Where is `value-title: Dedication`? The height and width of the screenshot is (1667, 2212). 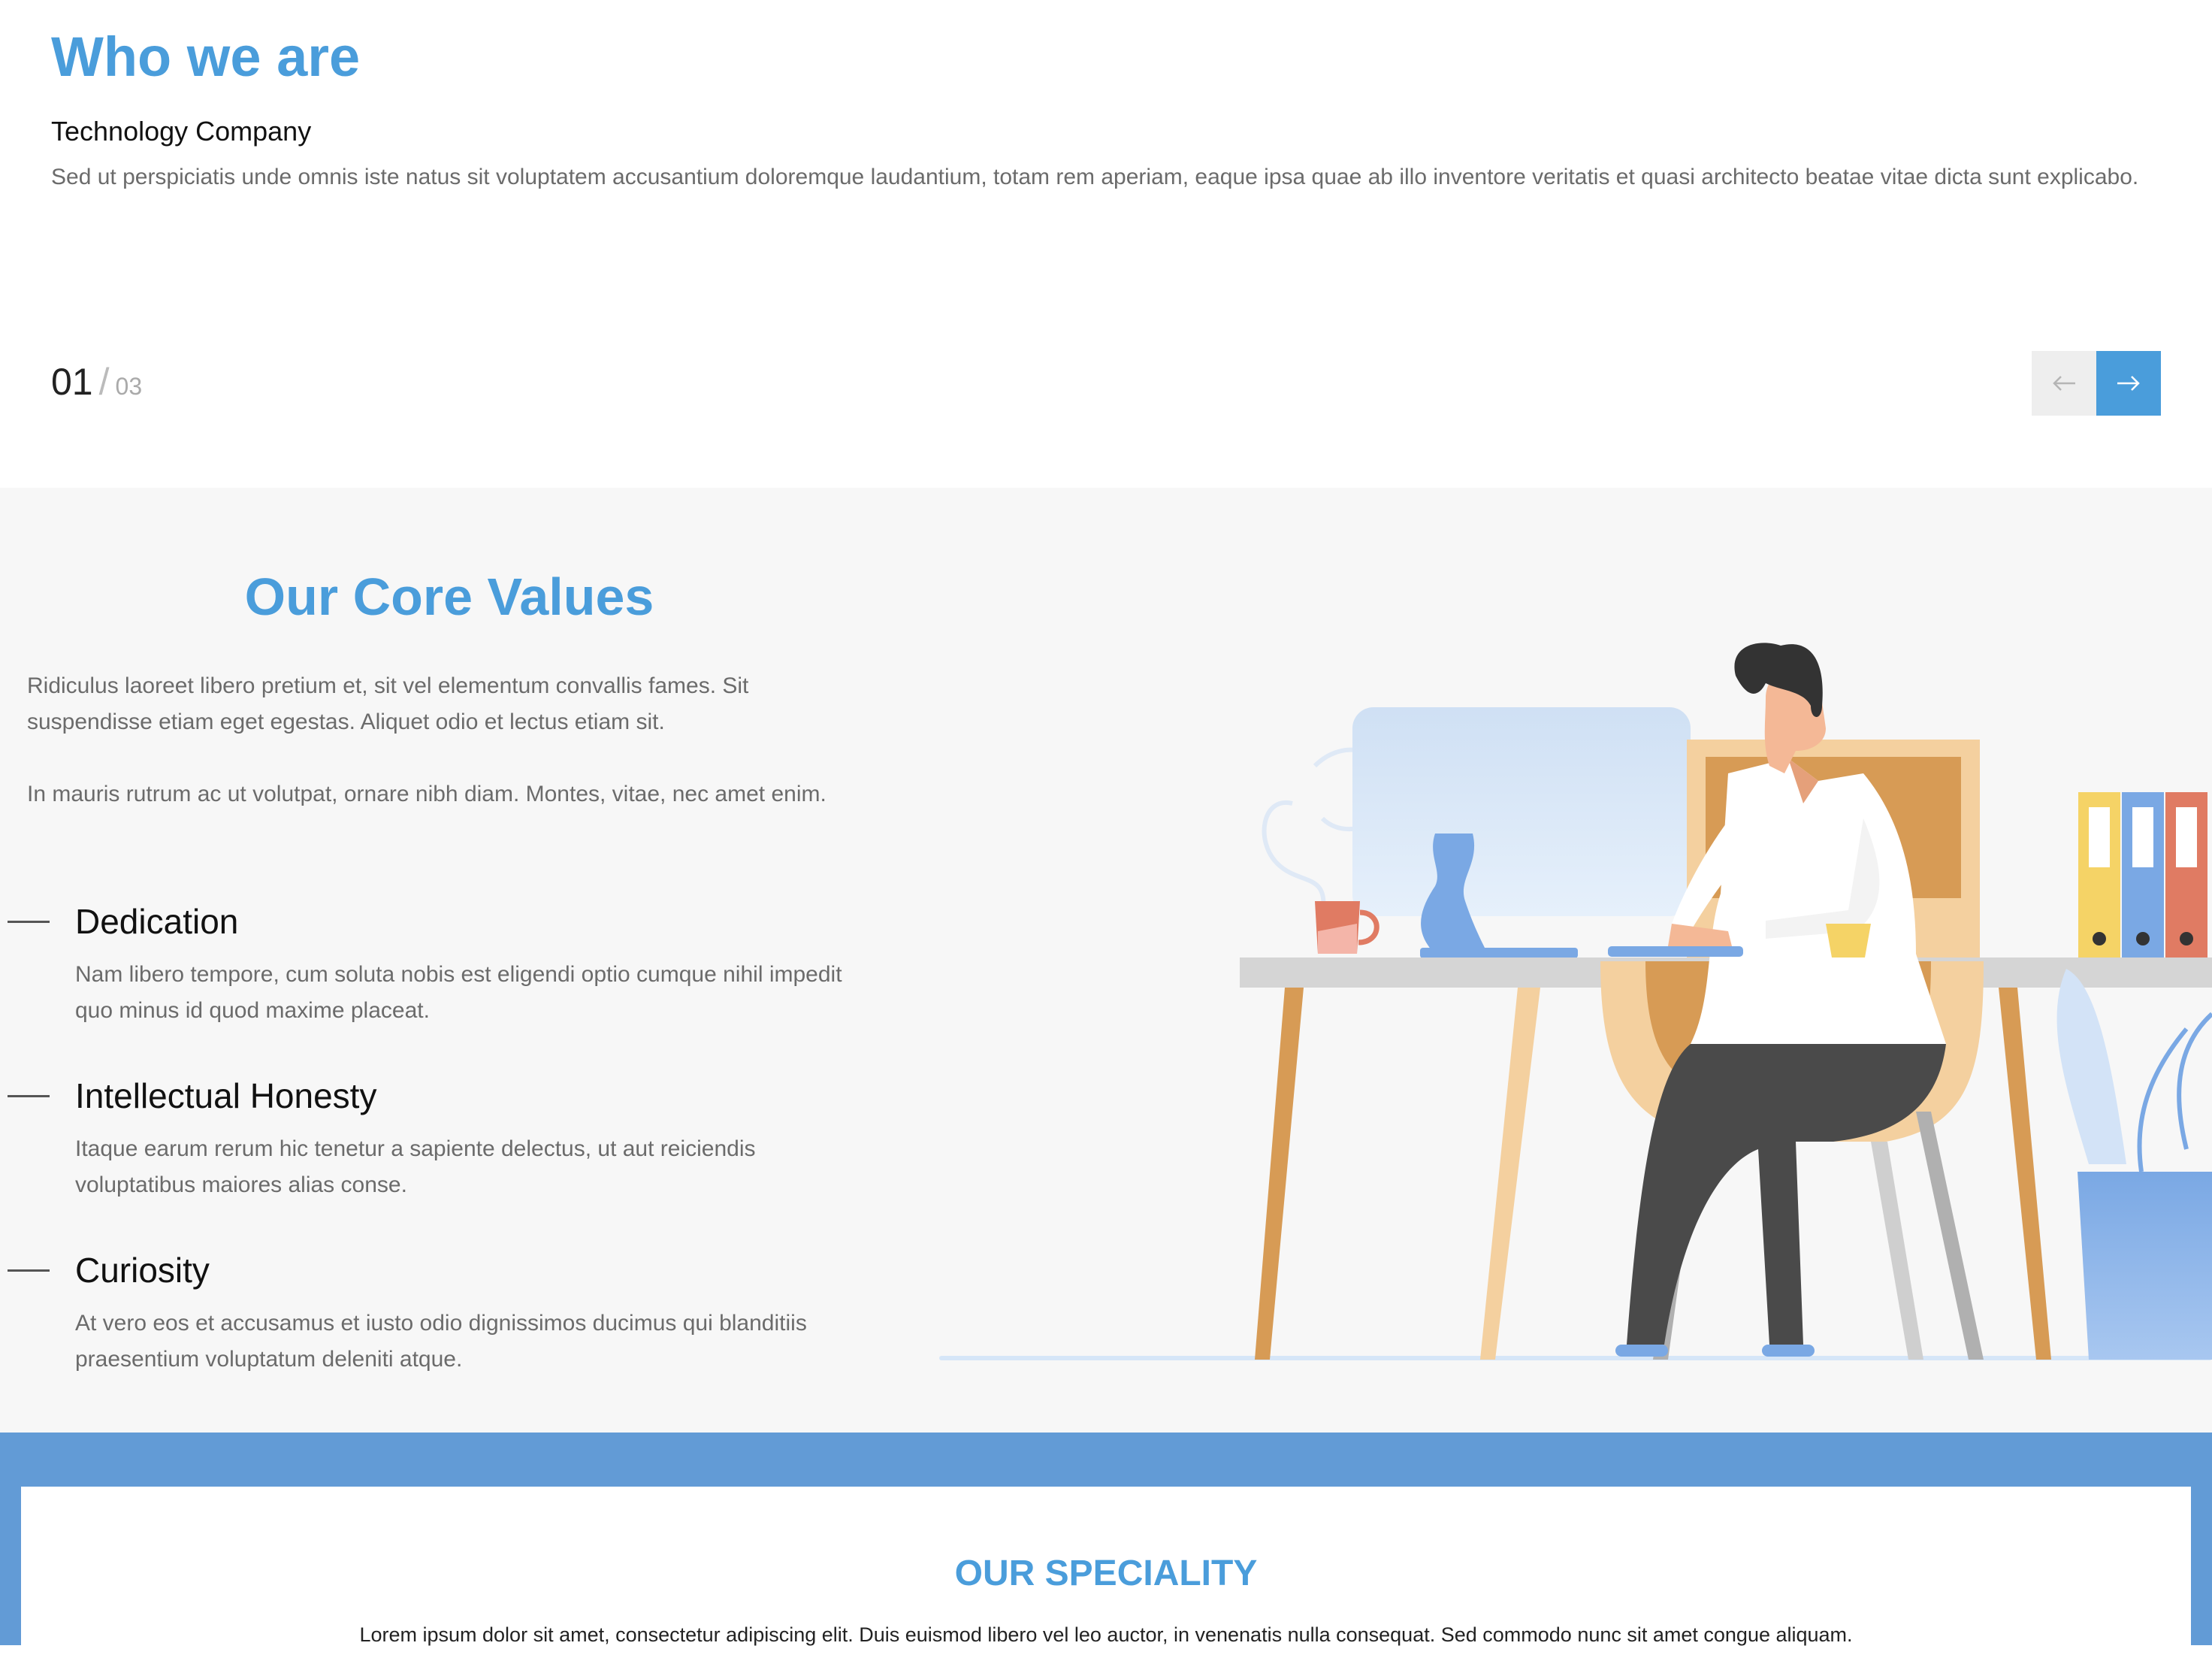 value-title: Dedication is located at coordinates (157, 921).